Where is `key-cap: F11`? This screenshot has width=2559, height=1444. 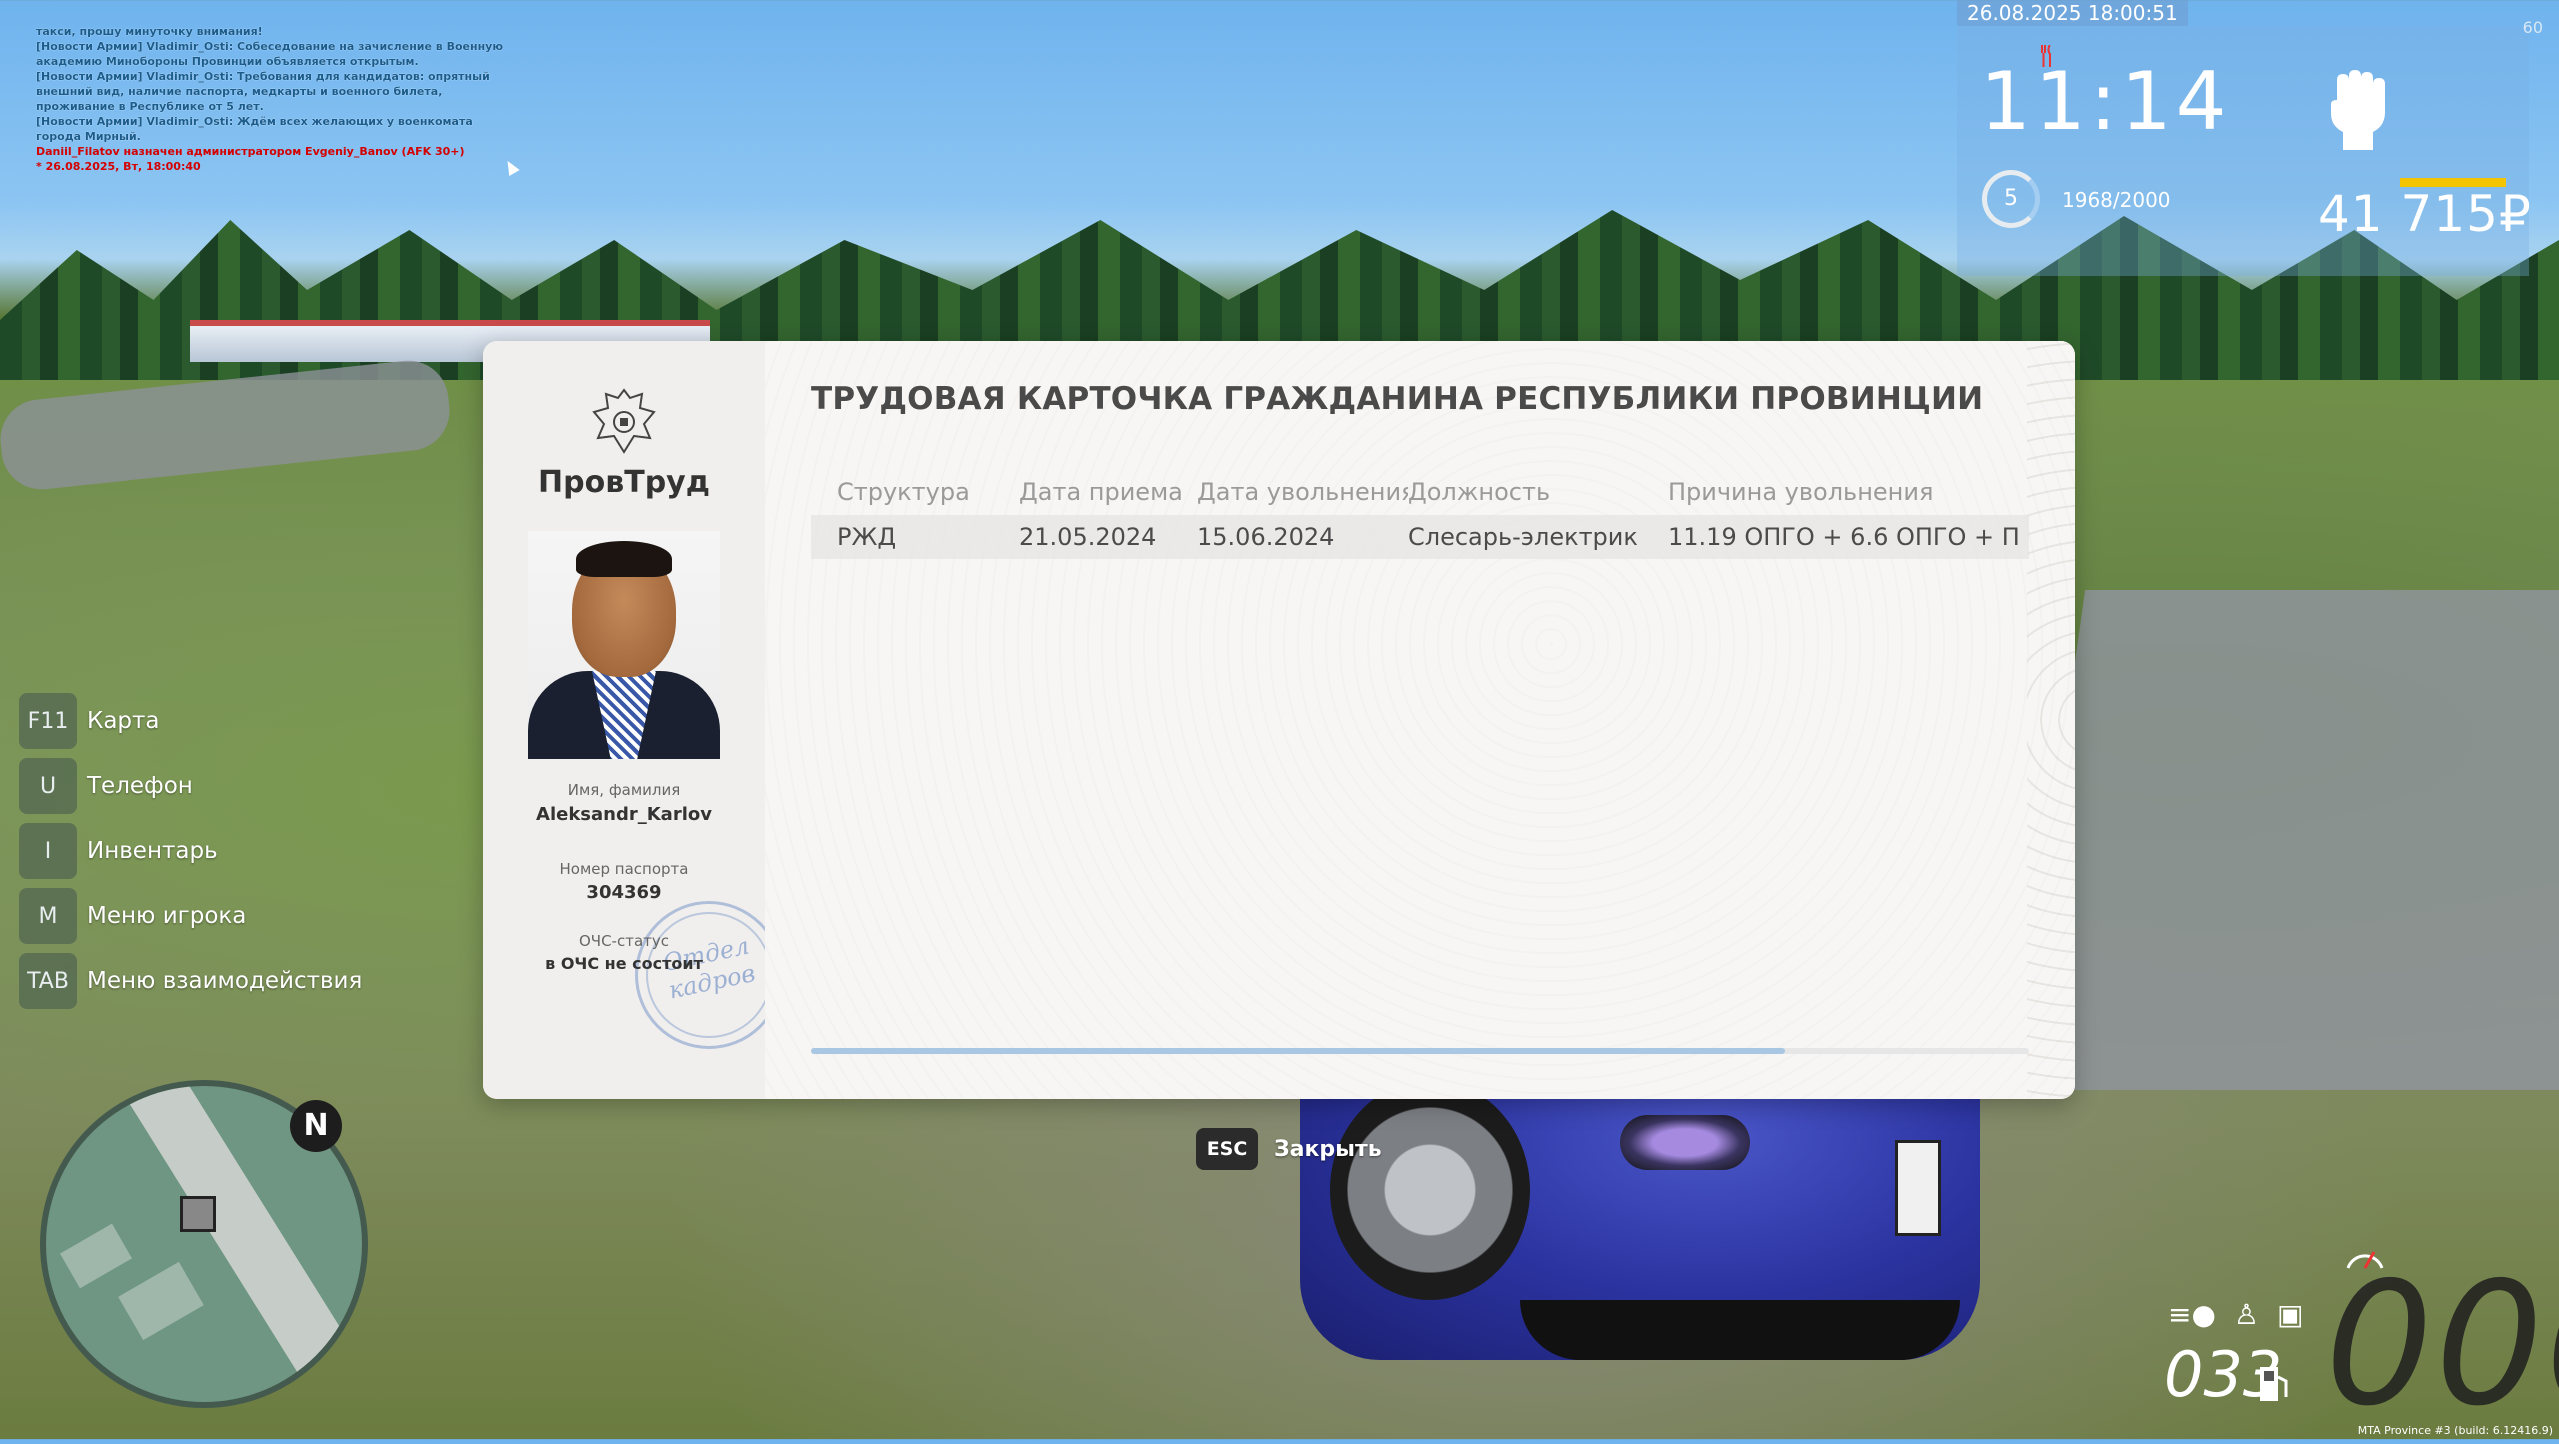
key-cap: F11 is located at coordinates (48, 721).